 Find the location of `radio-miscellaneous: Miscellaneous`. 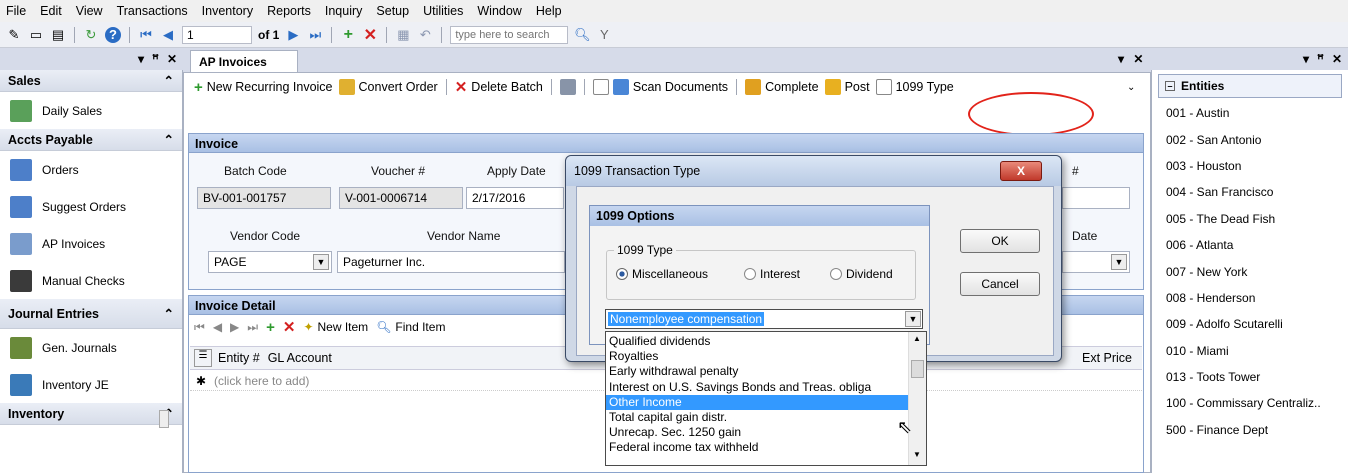

radio-miscellaneous: Miscellaneous is located at coordinates (662, 274).